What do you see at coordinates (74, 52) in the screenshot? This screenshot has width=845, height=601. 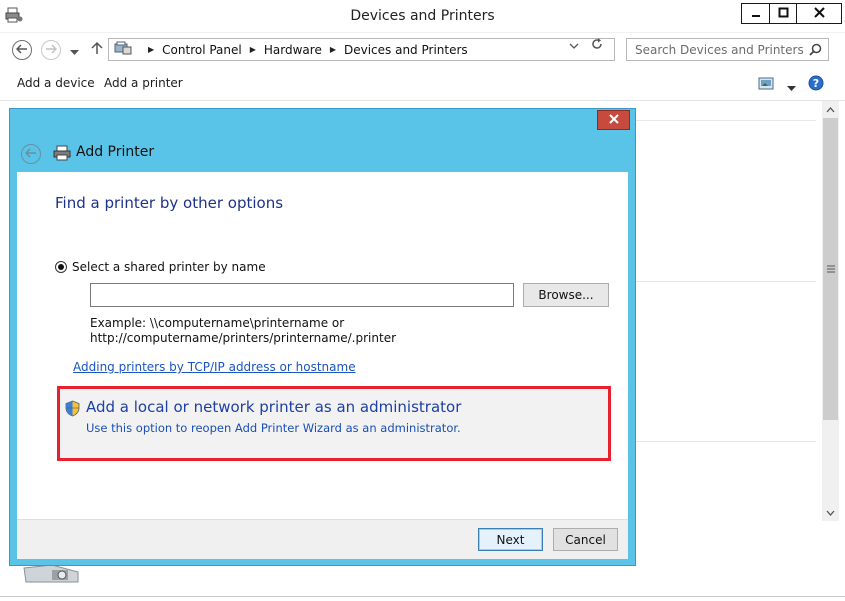 I see `recent-locations-dropdown` at bounding box center [74, 52].